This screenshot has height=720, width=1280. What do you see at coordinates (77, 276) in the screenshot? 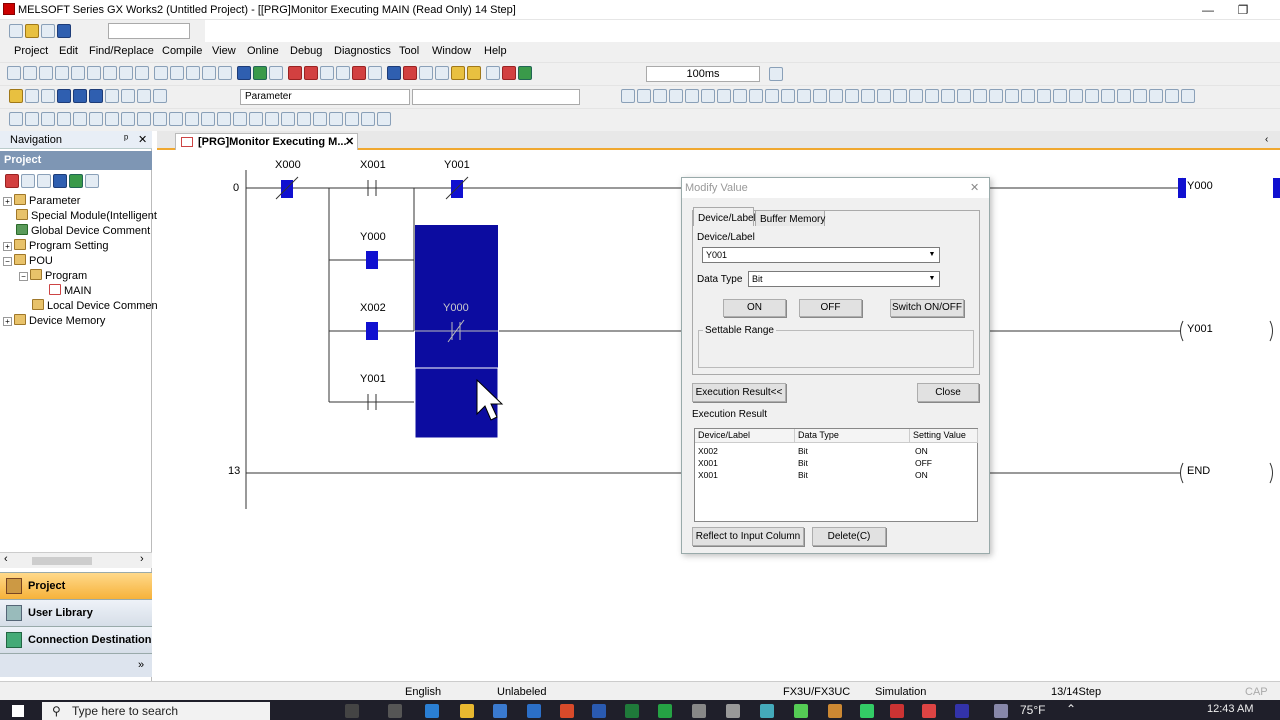
I see `tree-item-program: − Program` at bounding box center [77, 276].